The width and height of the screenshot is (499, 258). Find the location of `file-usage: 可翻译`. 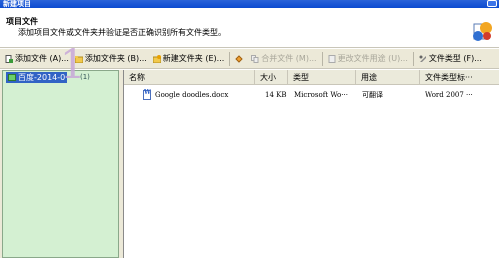

file-usage: 可翻译 is located at coordinates (372, 95).